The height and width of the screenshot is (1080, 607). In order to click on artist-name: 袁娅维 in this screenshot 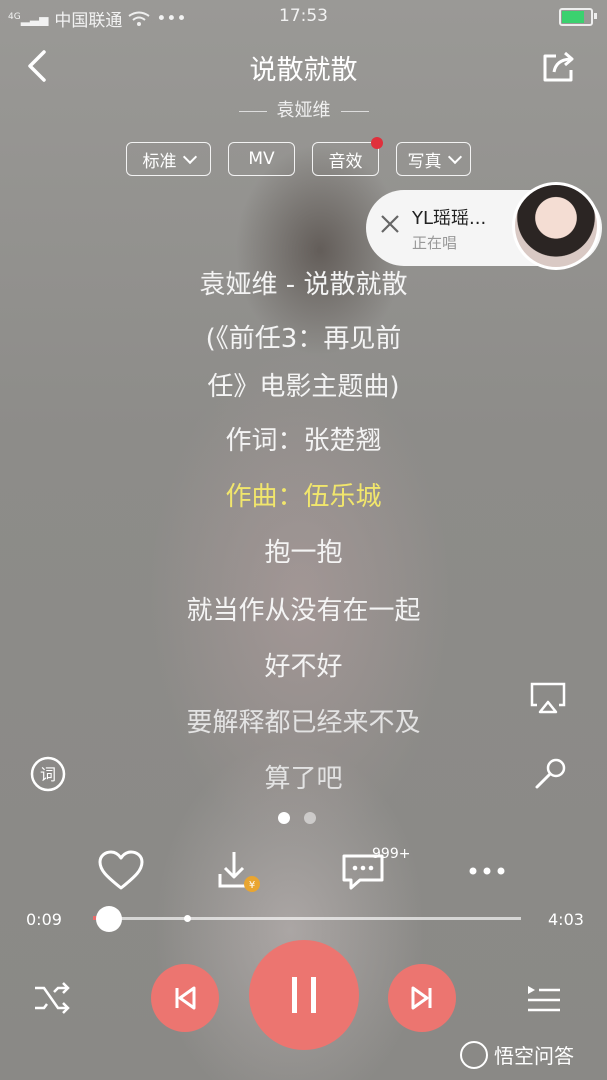, I will do `click(303, 109)`.